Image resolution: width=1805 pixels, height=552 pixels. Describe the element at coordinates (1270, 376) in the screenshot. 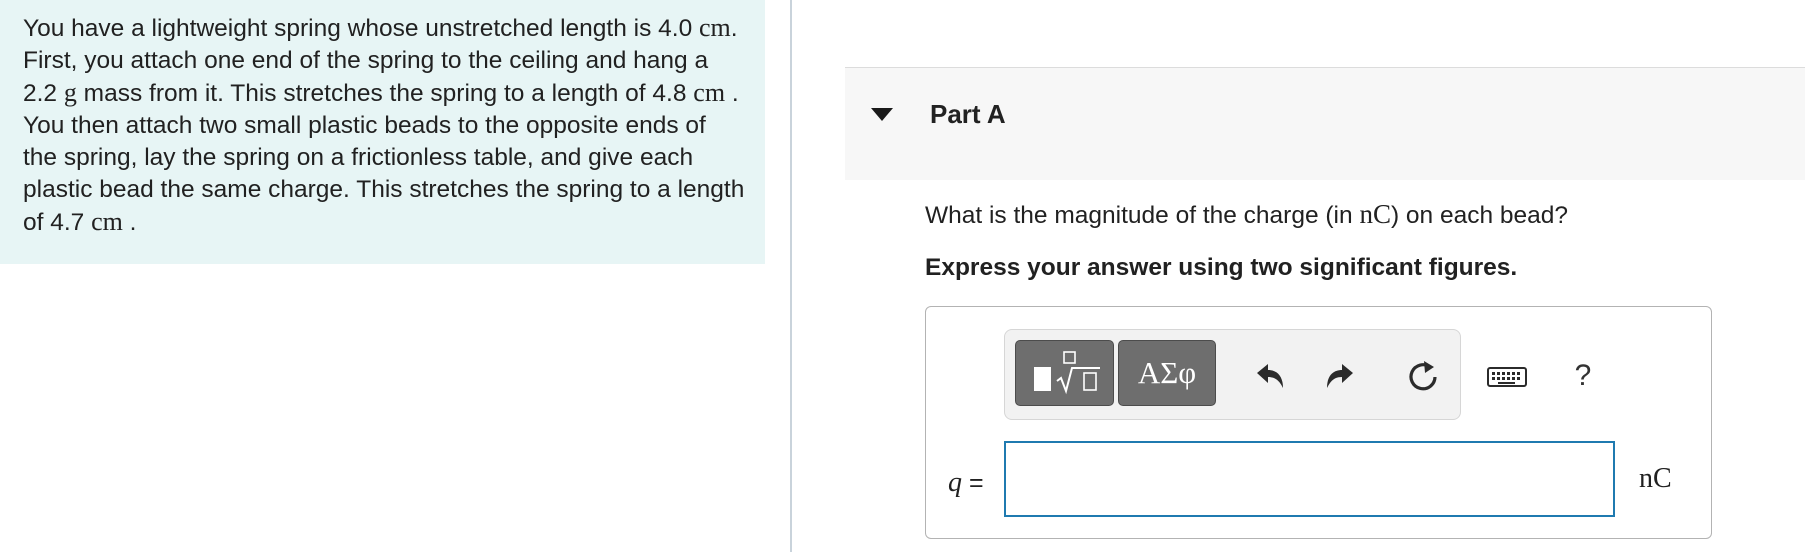

I see `undo-icon` at that location.